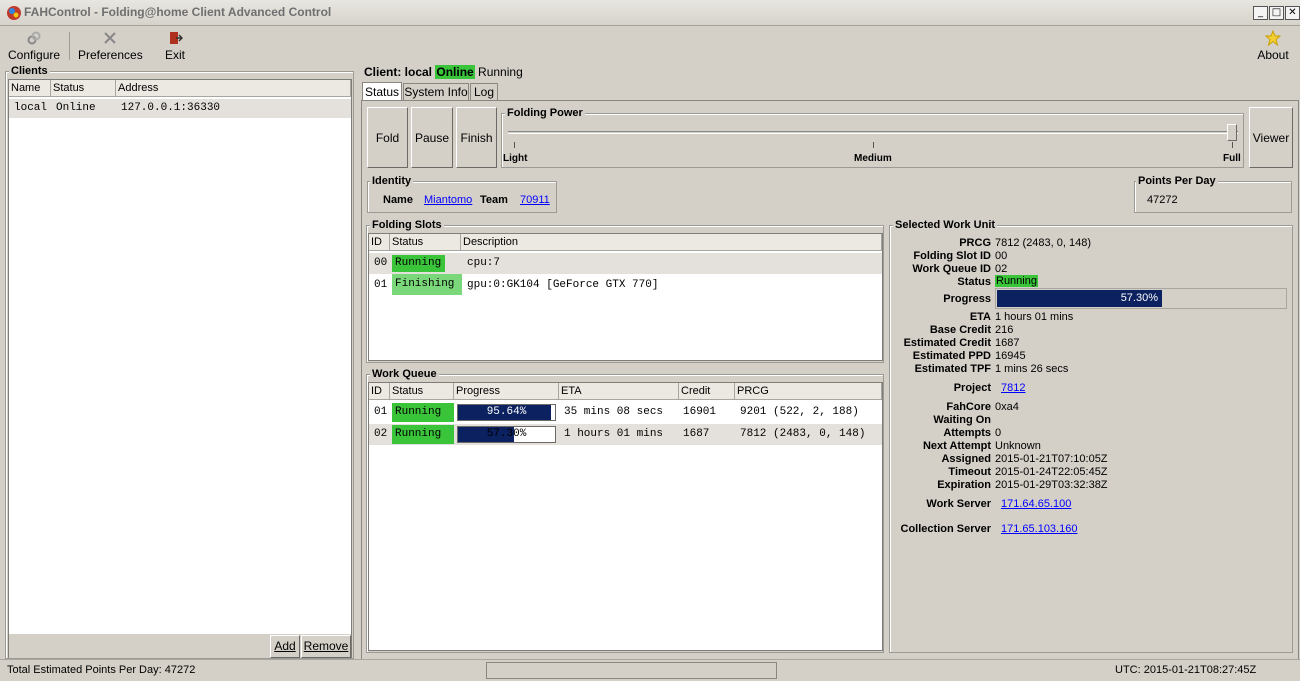 This screenshot has width=1300, height=681. Describe the element at coordinates (379, 391) in the screenshot. I see `queue-col-id: ID` at that location.